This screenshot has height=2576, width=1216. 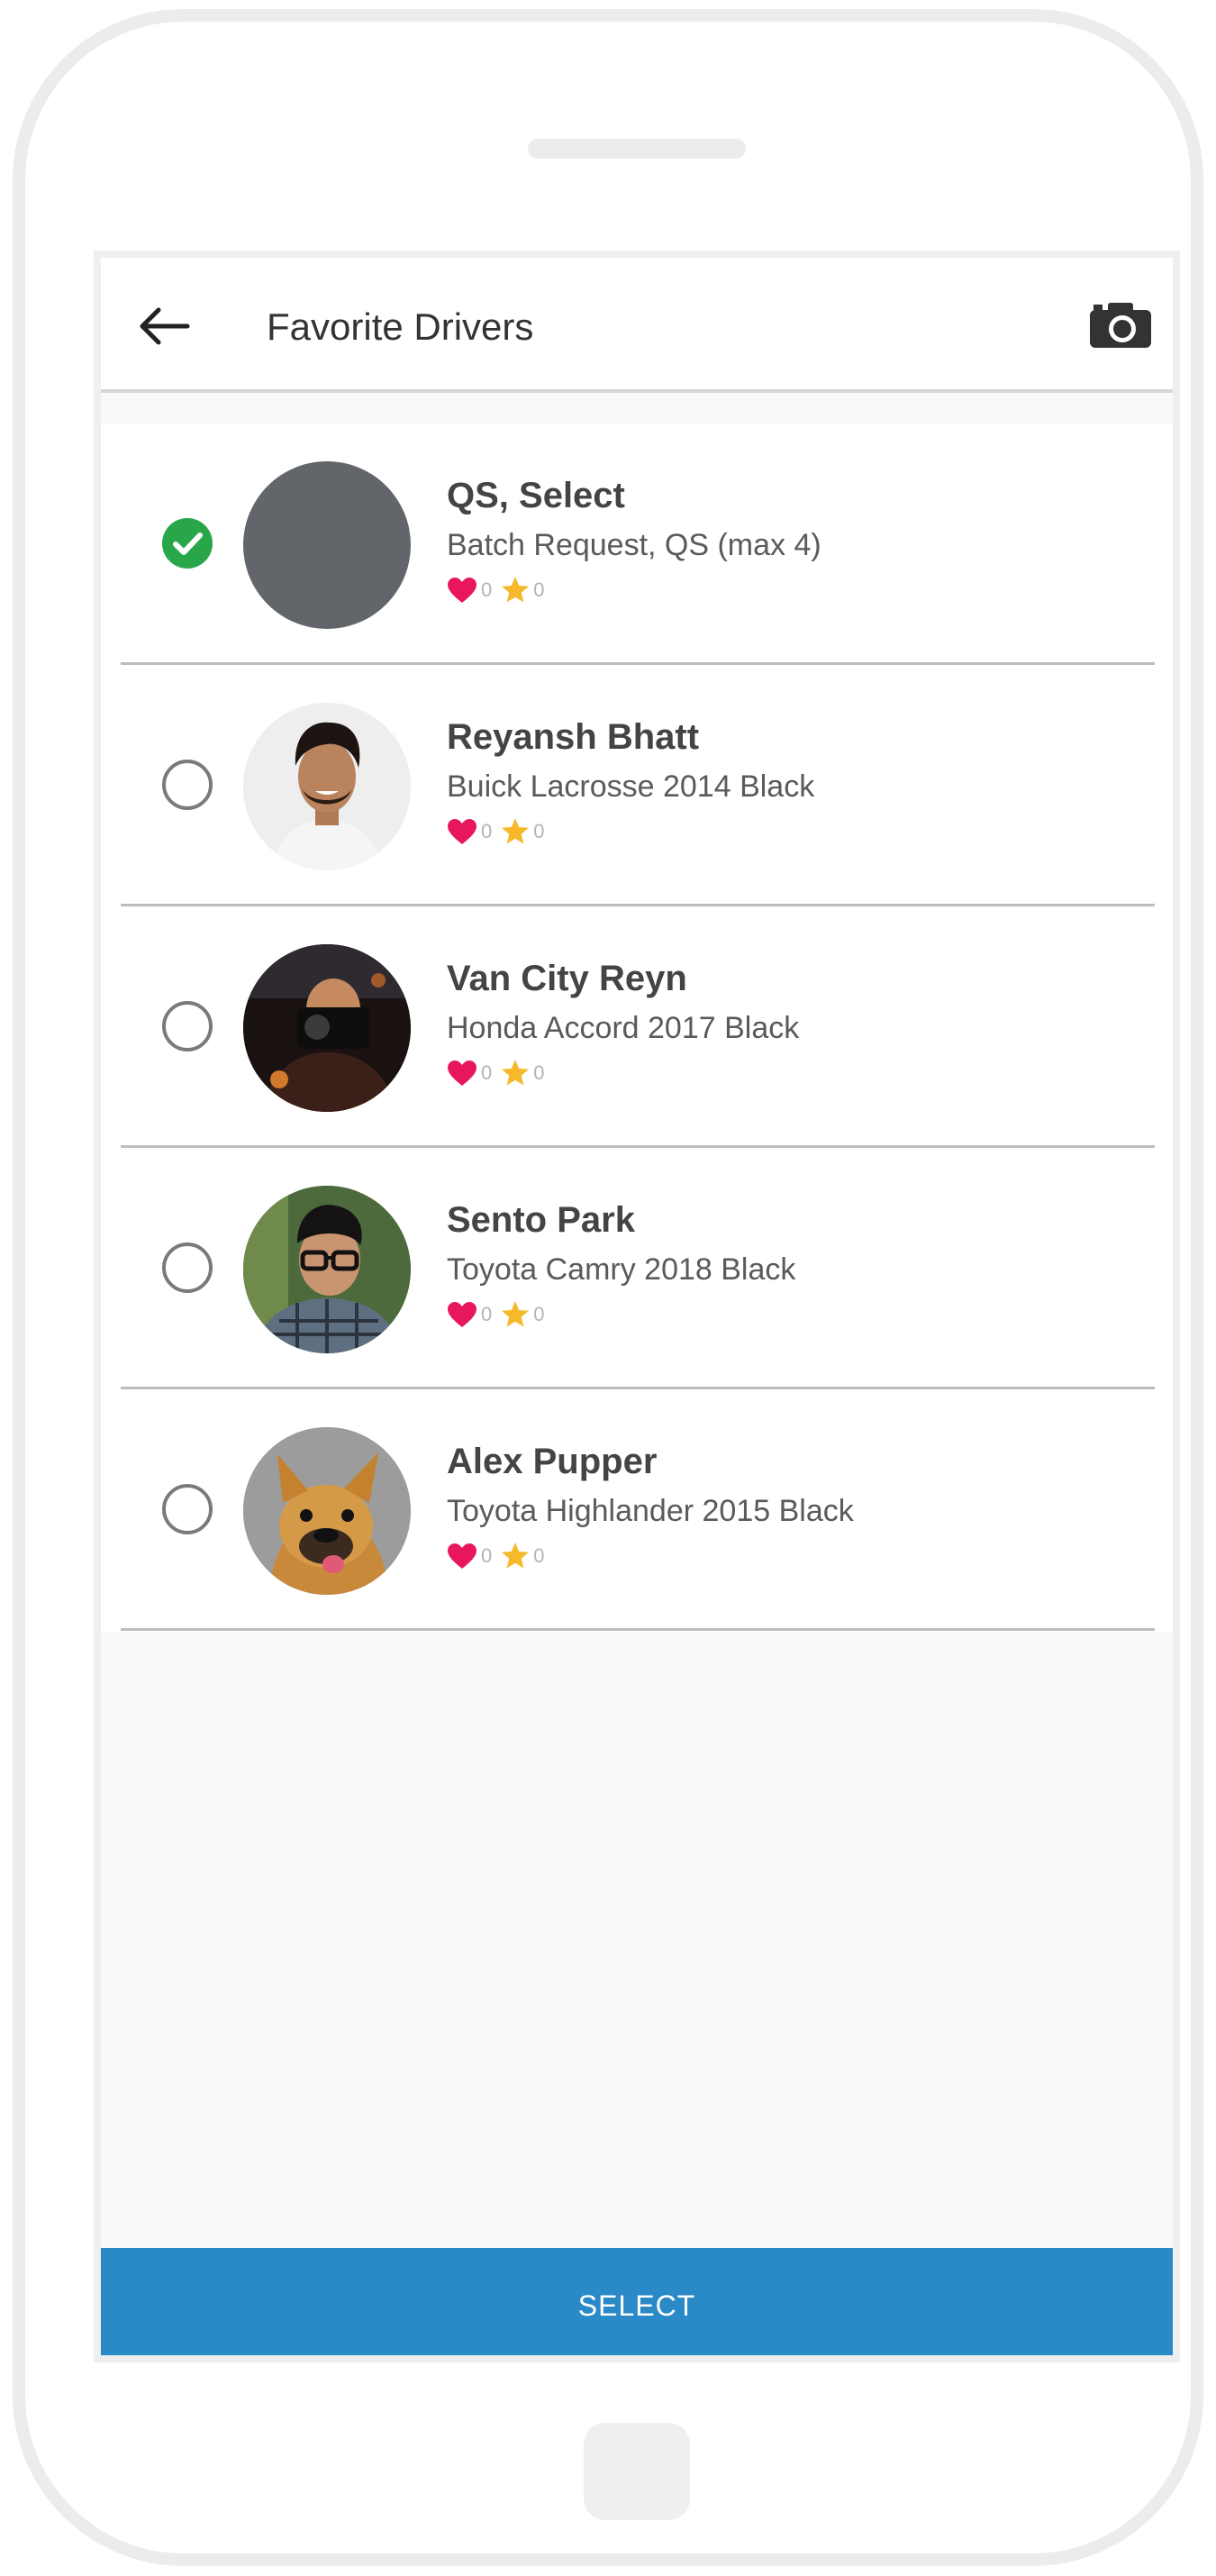 I want to click on back-button, so click(x=164, y=326).